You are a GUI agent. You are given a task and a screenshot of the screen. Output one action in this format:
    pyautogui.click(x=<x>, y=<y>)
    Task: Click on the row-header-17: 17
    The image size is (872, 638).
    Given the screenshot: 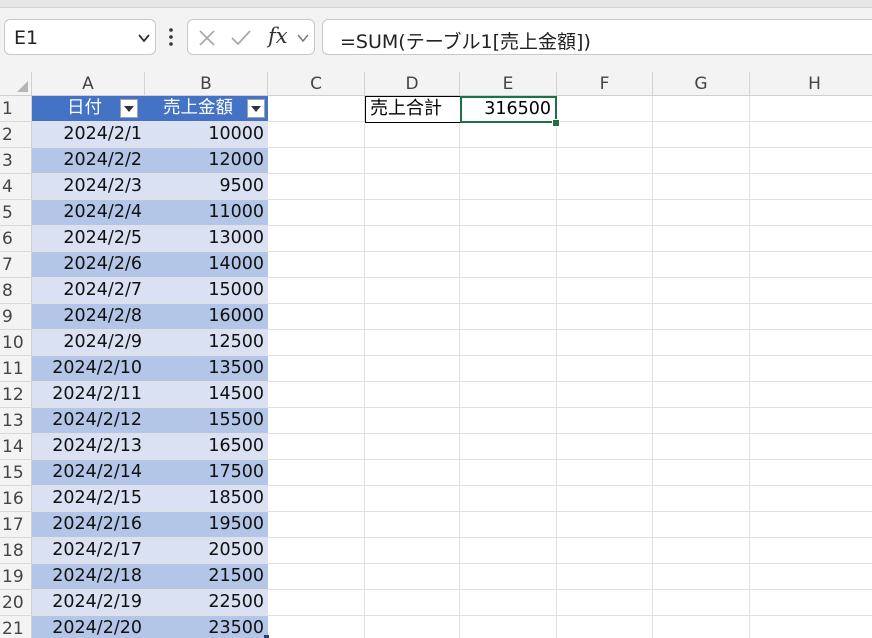 What is the action you would take?
    pyautogui.click(x=16, y=525)
    